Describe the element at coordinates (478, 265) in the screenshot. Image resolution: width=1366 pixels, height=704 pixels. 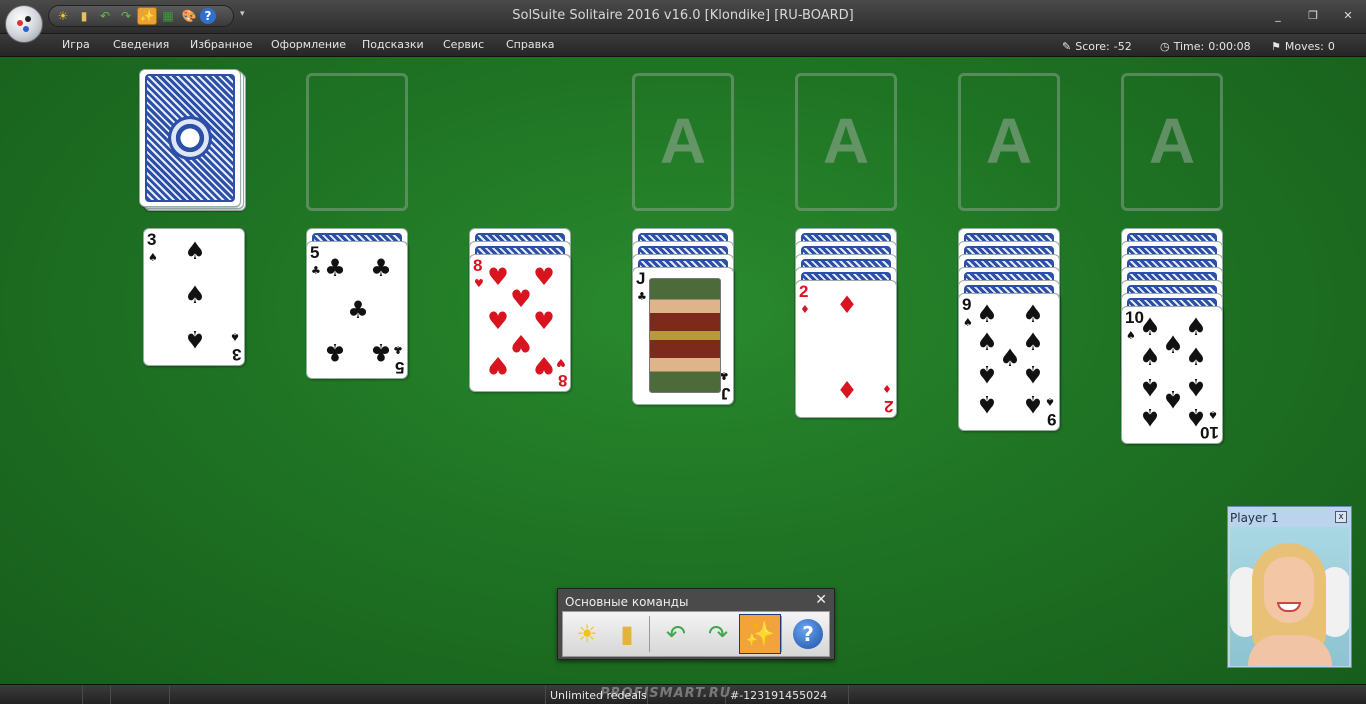
I see `card-rank: 8` at that location.